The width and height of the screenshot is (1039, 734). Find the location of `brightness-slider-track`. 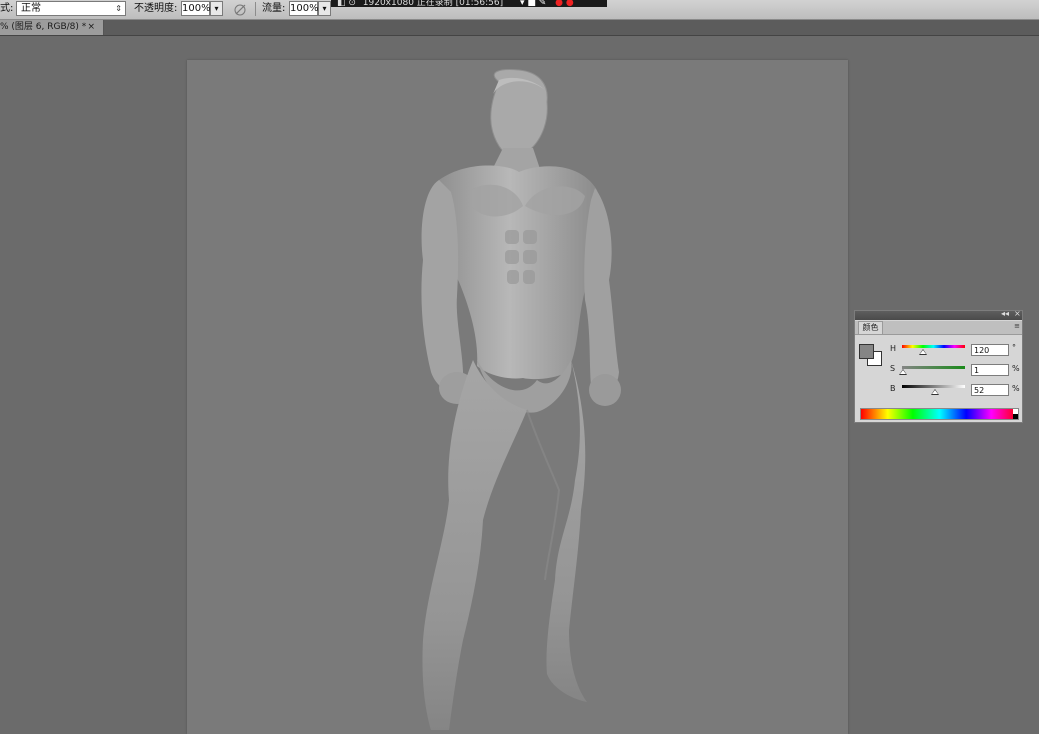

brightness-slider-track is located at coordinates (933, 386).